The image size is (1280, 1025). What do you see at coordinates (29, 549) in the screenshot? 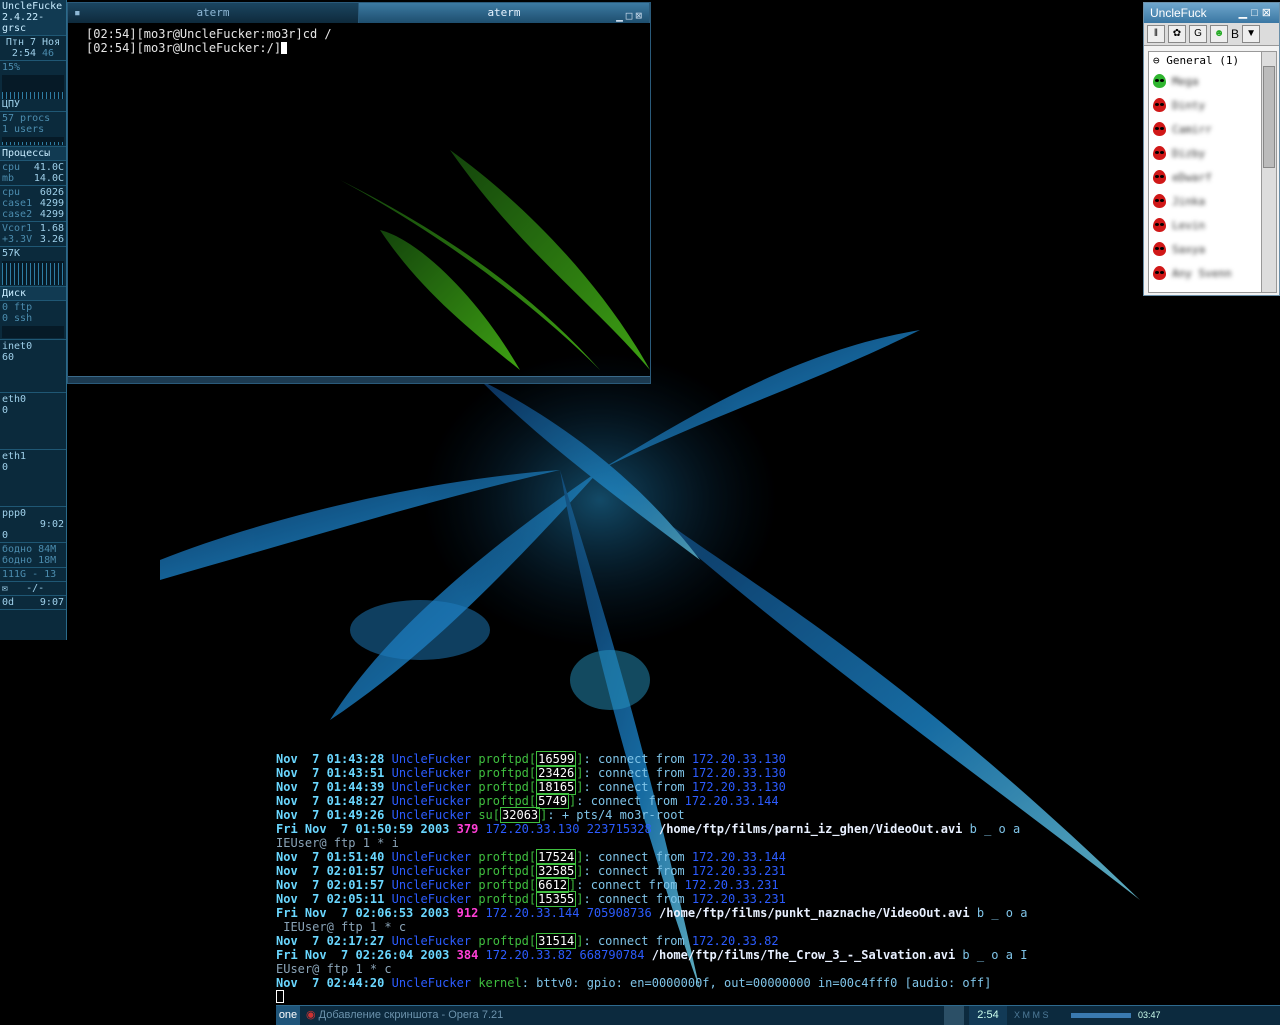
I see `mem-free: бодно 84M` at bounding box center [29, 549].